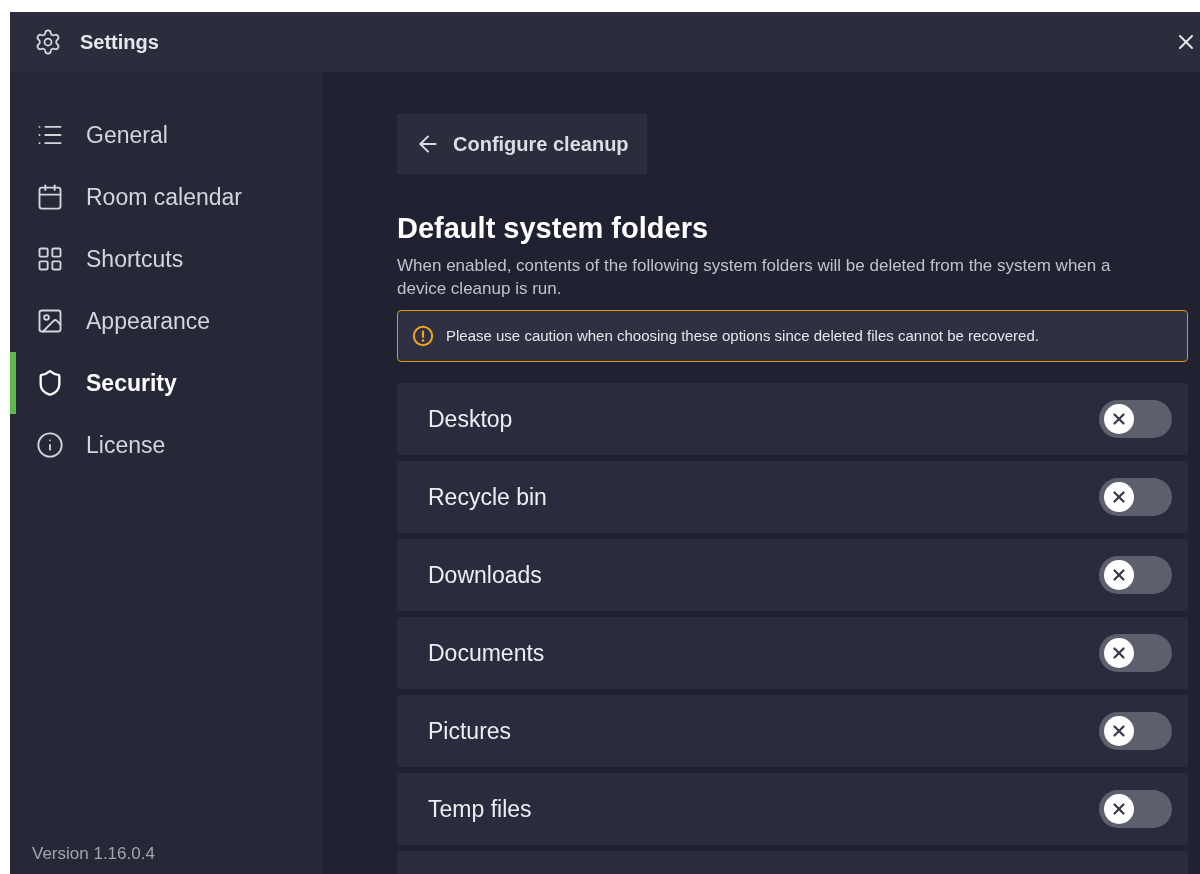  I want to click on sidebar-item: Room calendar, so click(166, 197).